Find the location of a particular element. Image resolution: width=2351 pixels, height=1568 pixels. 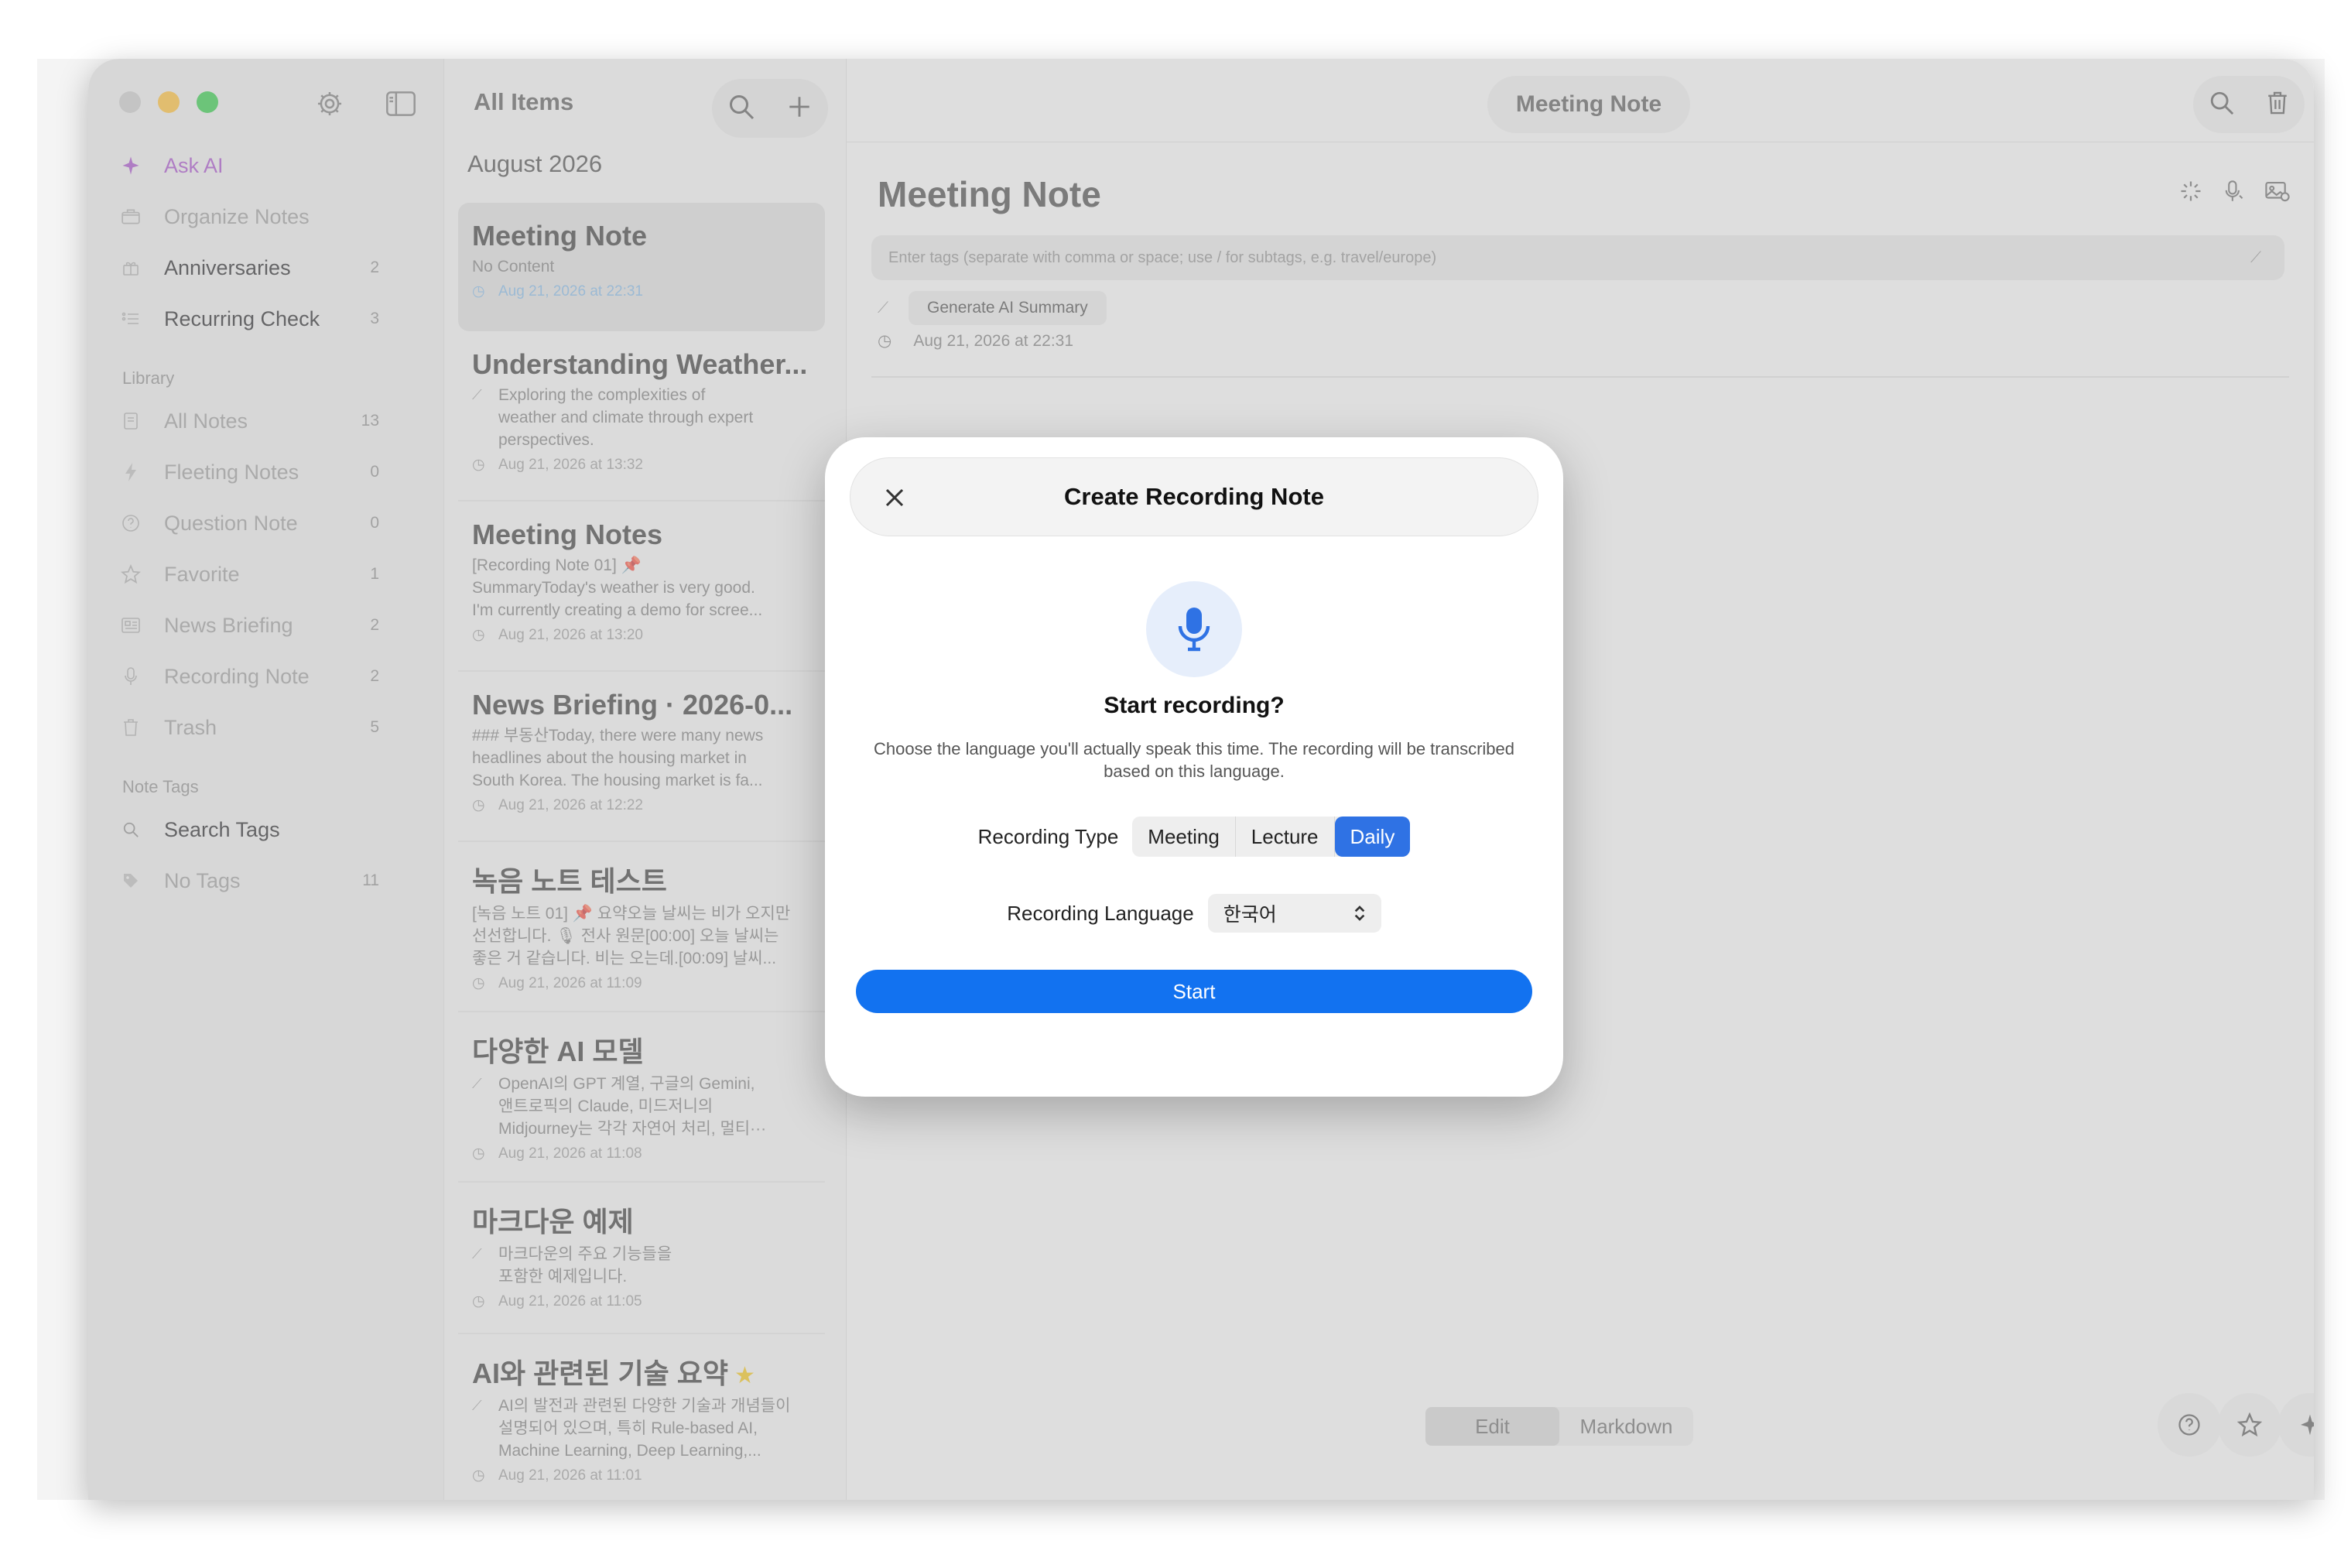

type-option-daily: Daily is located at coordinates (1372, 837).